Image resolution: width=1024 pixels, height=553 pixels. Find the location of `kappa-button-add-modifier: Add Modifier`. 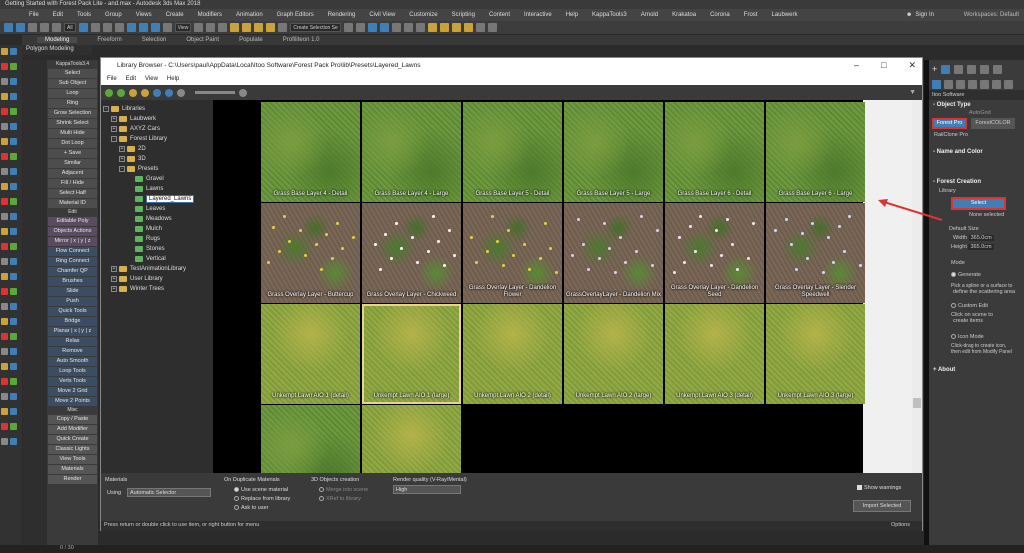

kappa-button-add-modifier: Add Modifier is located at coordinates (72, 429).